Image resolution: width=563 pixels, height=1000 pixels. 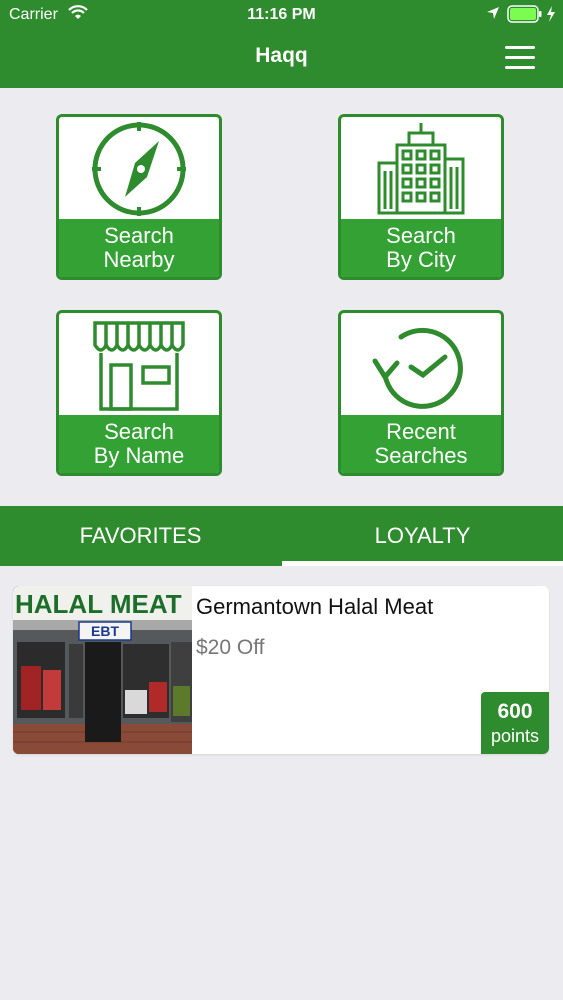 What do you see at coordinates (515, 711) in the screenshot?
I see `points-value: 600` at bounding box center [515, 711].